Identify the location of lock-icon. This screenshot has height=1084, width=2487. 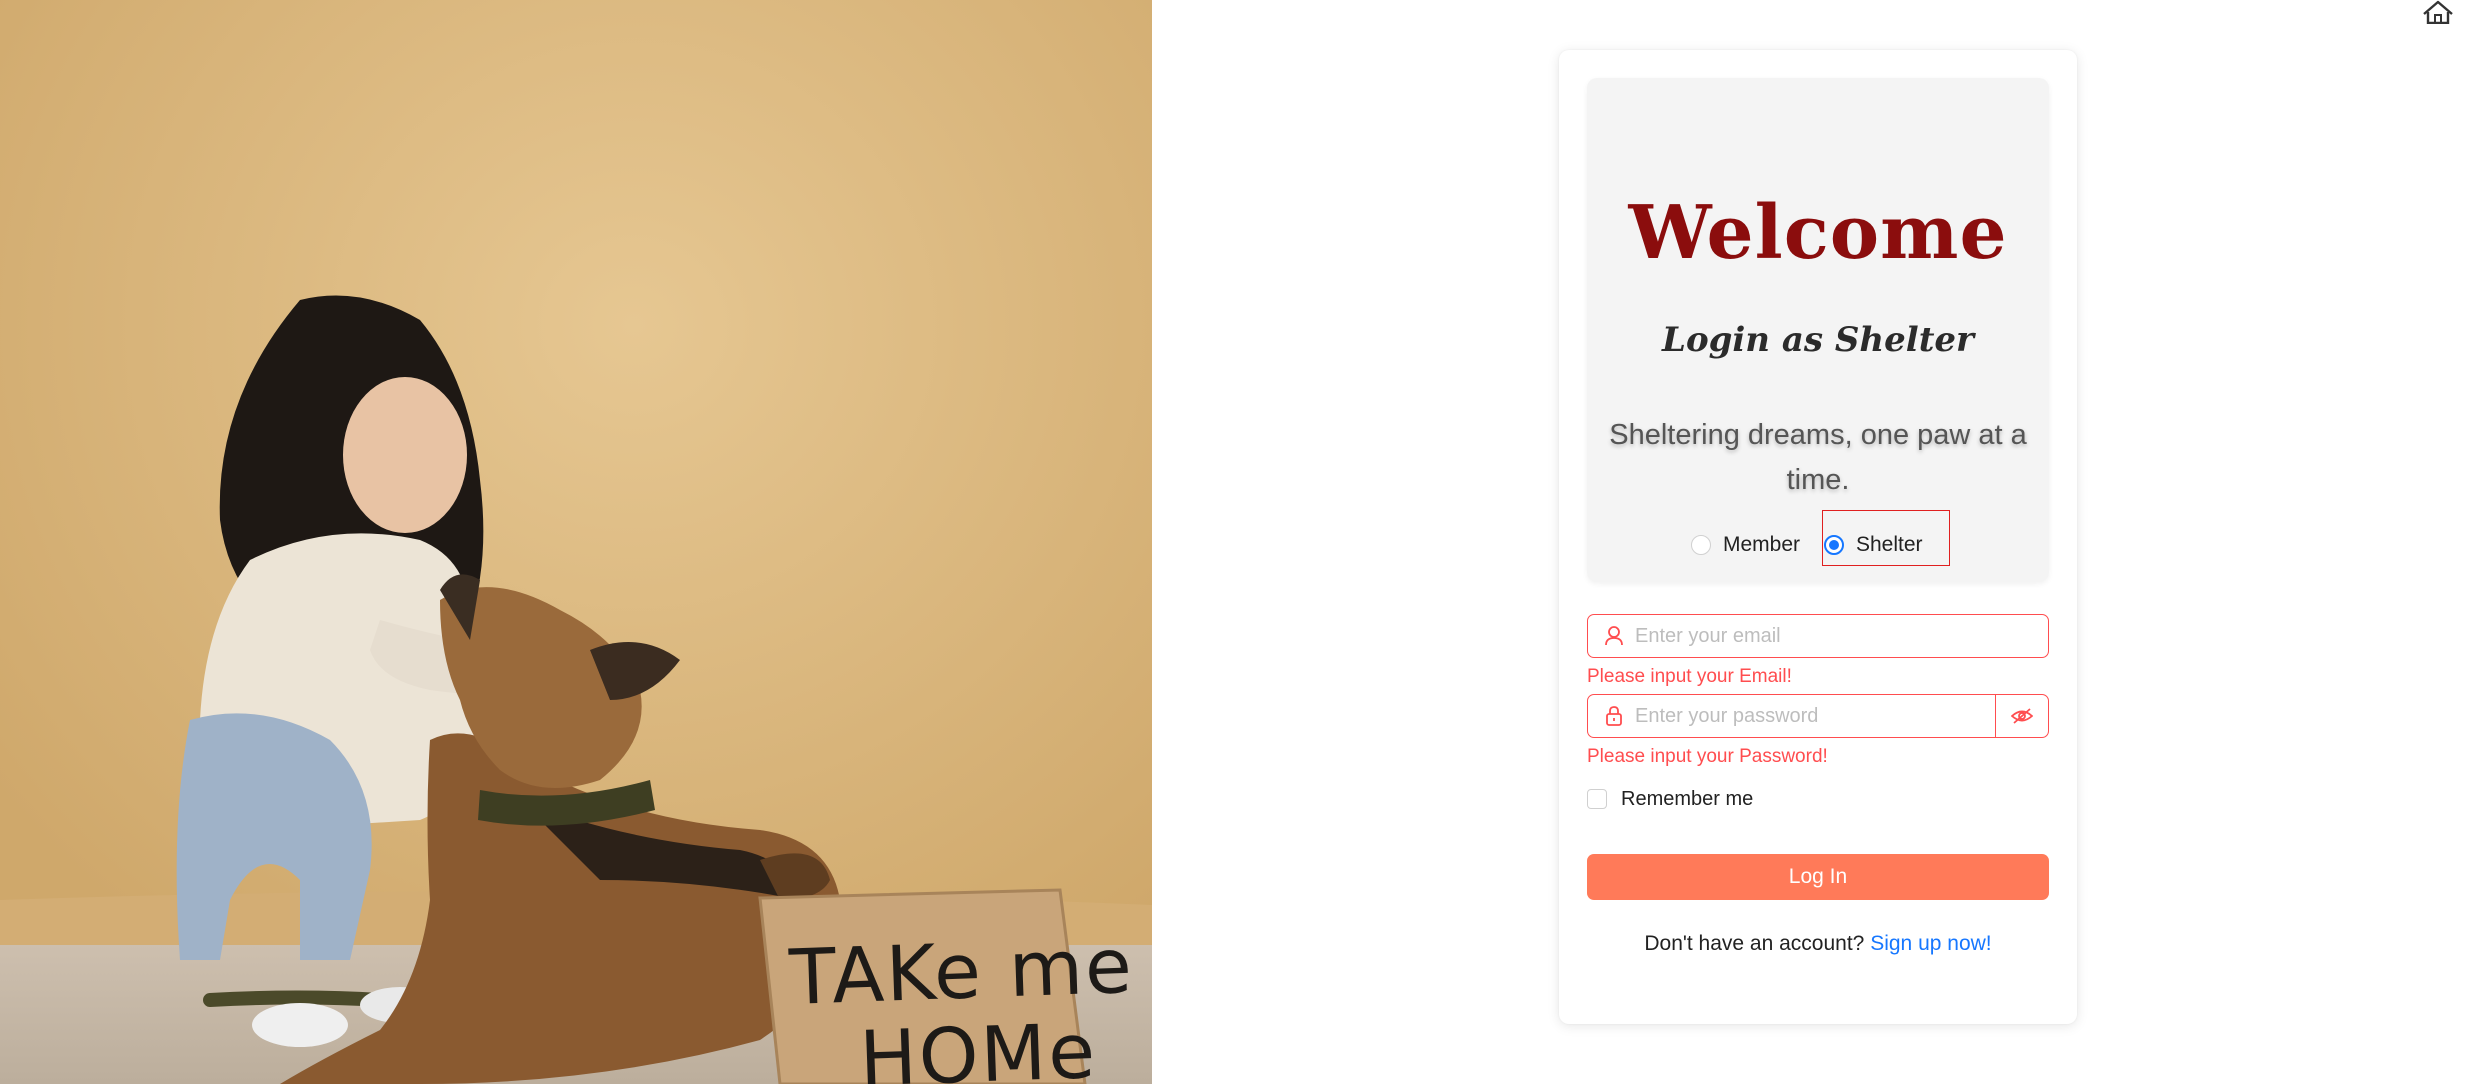
(1614, 716).